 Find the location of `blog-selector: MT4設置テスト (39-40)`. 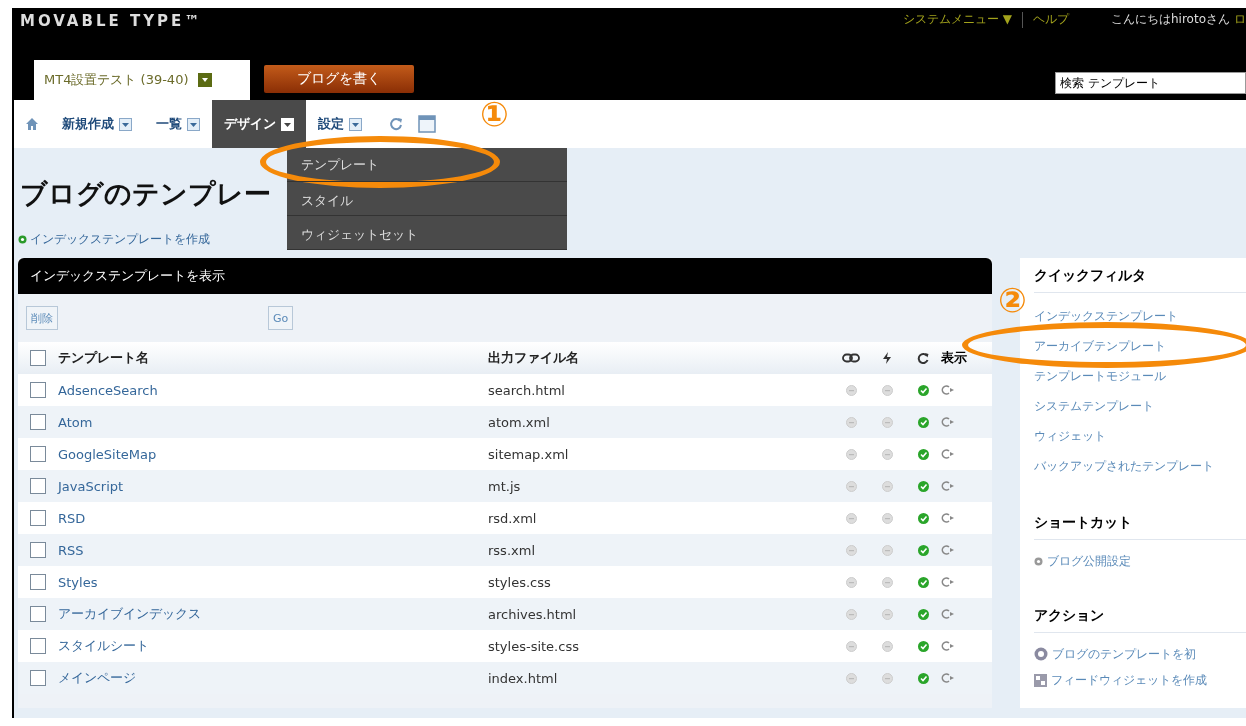

blog-selector: MT4設置テスト (39-40) is located at coordinates (142, 80).